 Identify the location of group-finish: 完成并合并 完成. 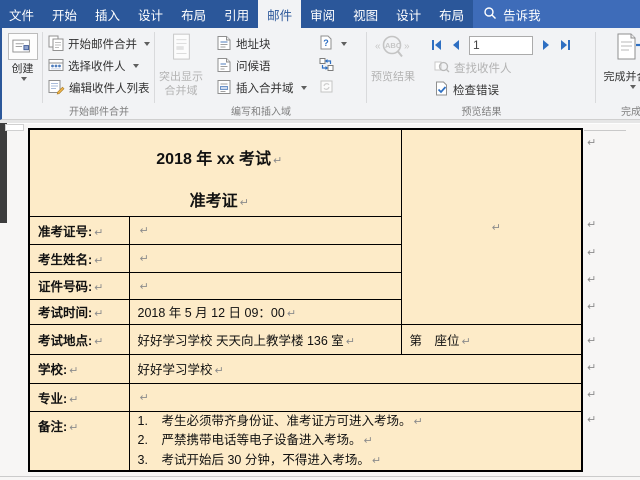
(618, 73).